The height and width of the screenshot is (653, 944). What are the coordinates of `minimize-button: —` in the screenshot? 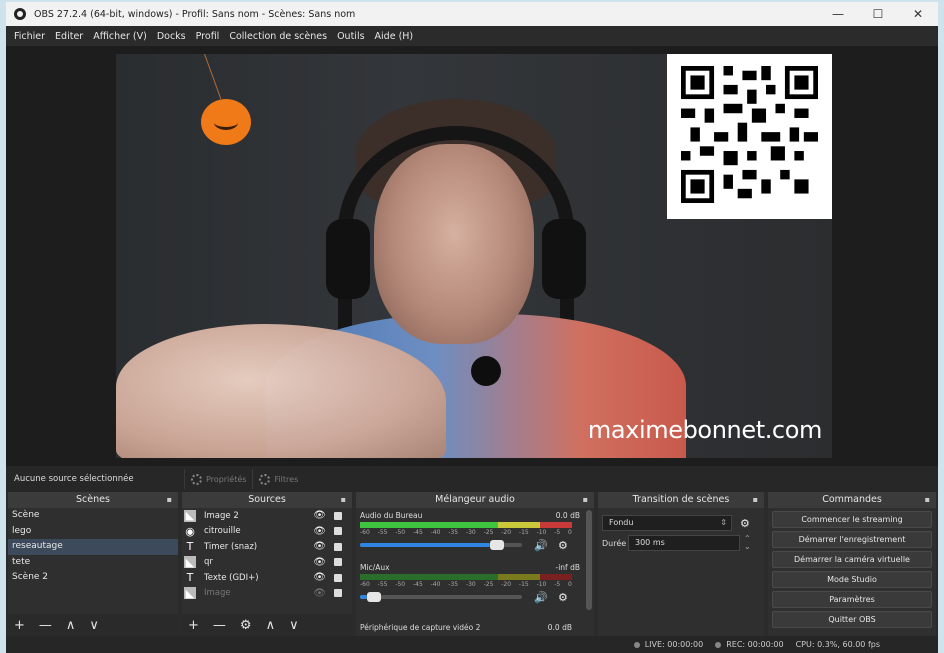 It's located at (838, 14).